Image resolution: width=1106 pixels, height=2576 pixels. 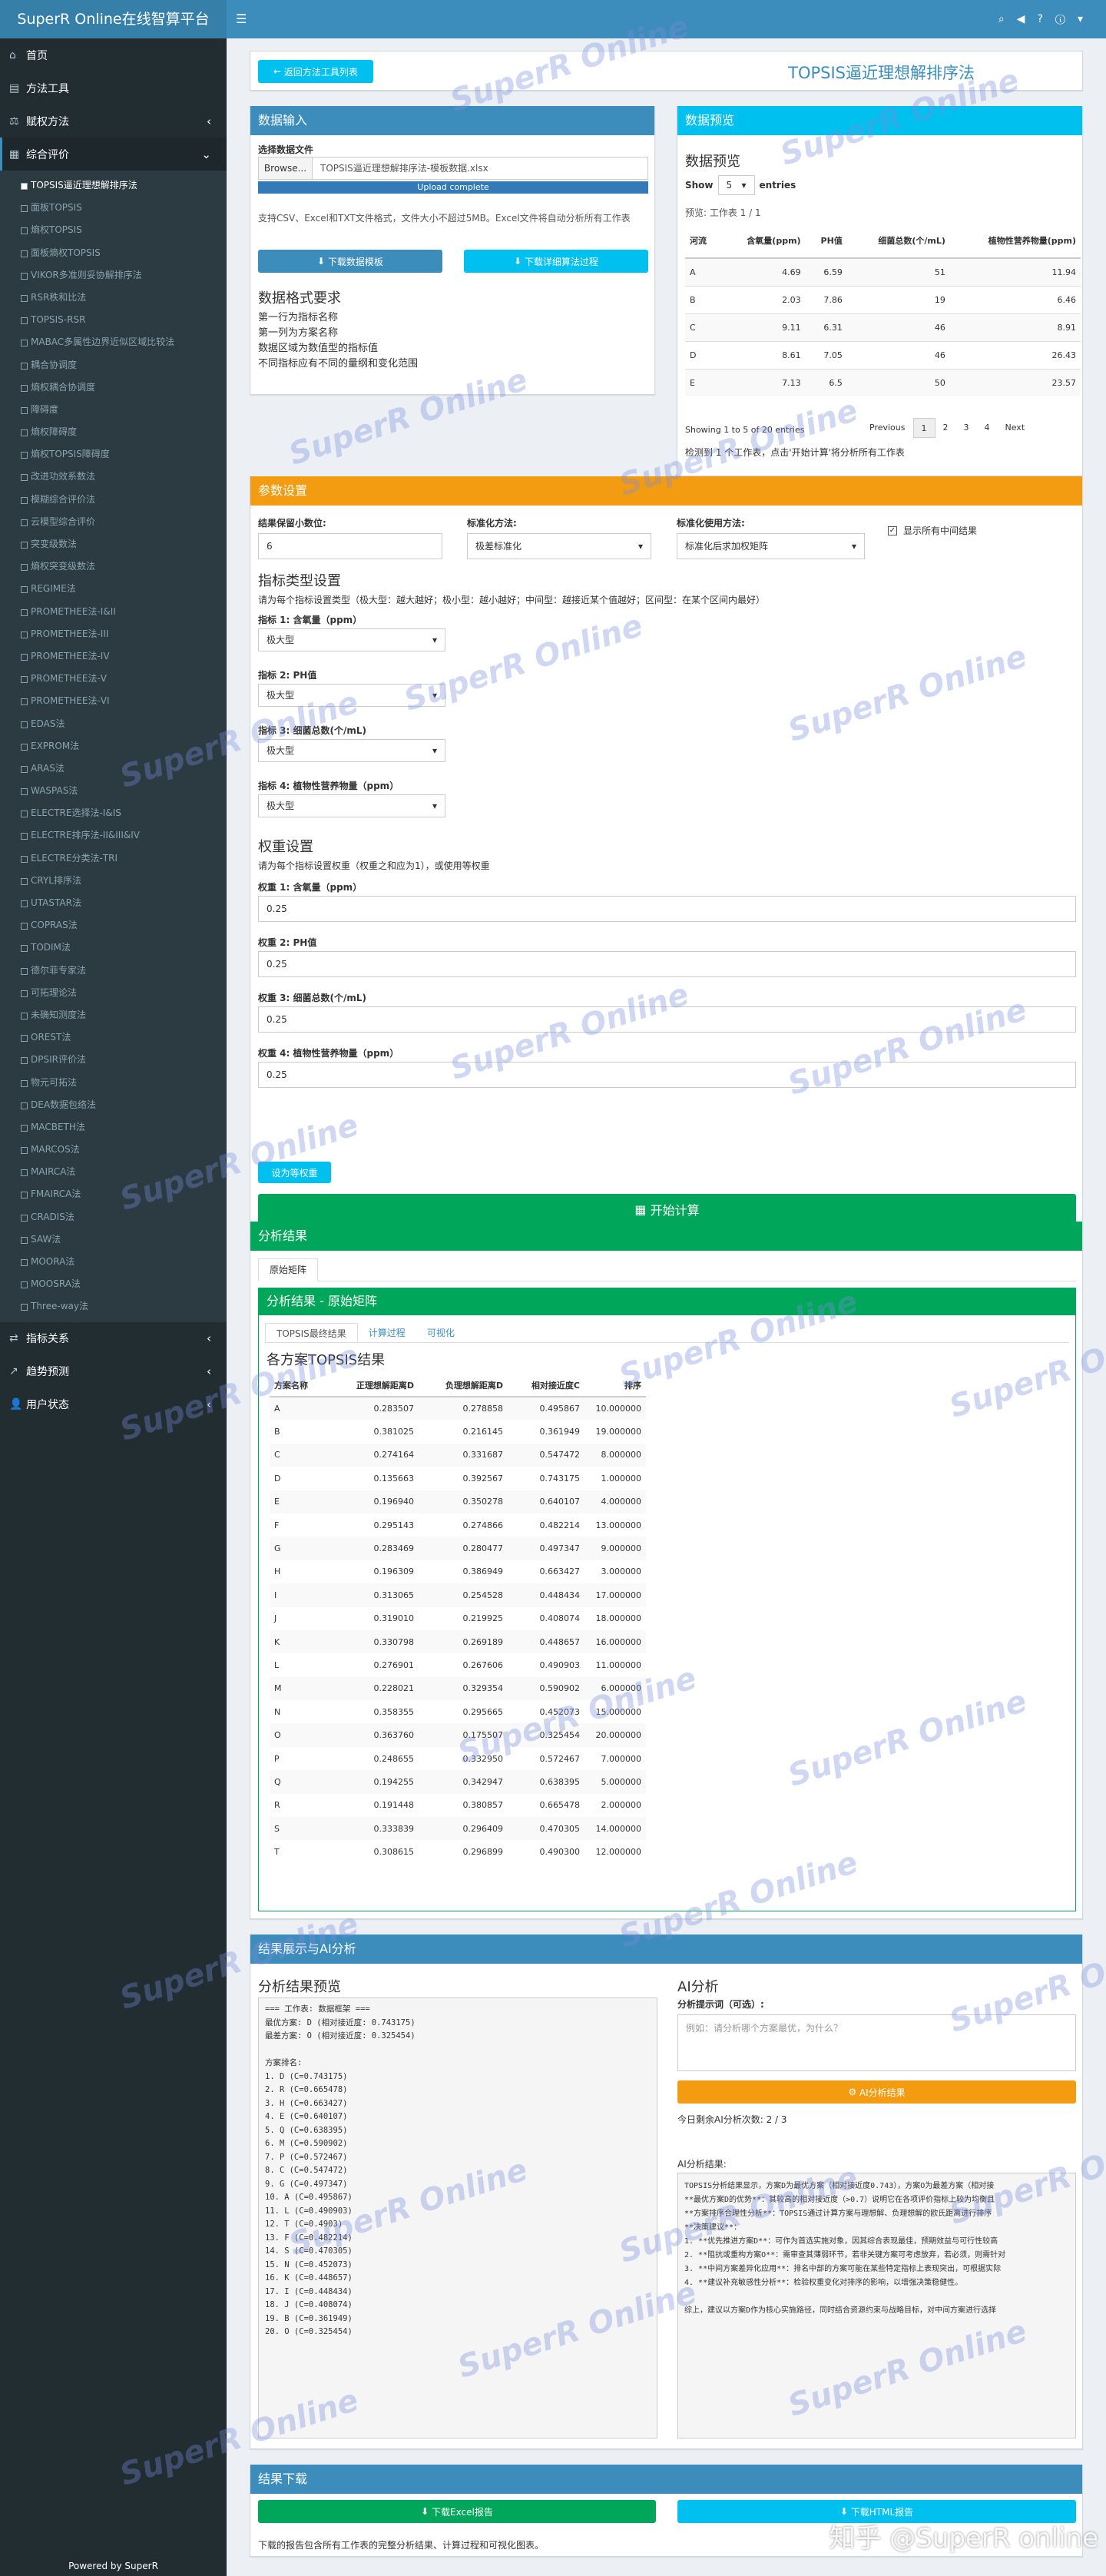 I want to click on sidebar-subitem: MOORA法, so click(x=114, y=1262).